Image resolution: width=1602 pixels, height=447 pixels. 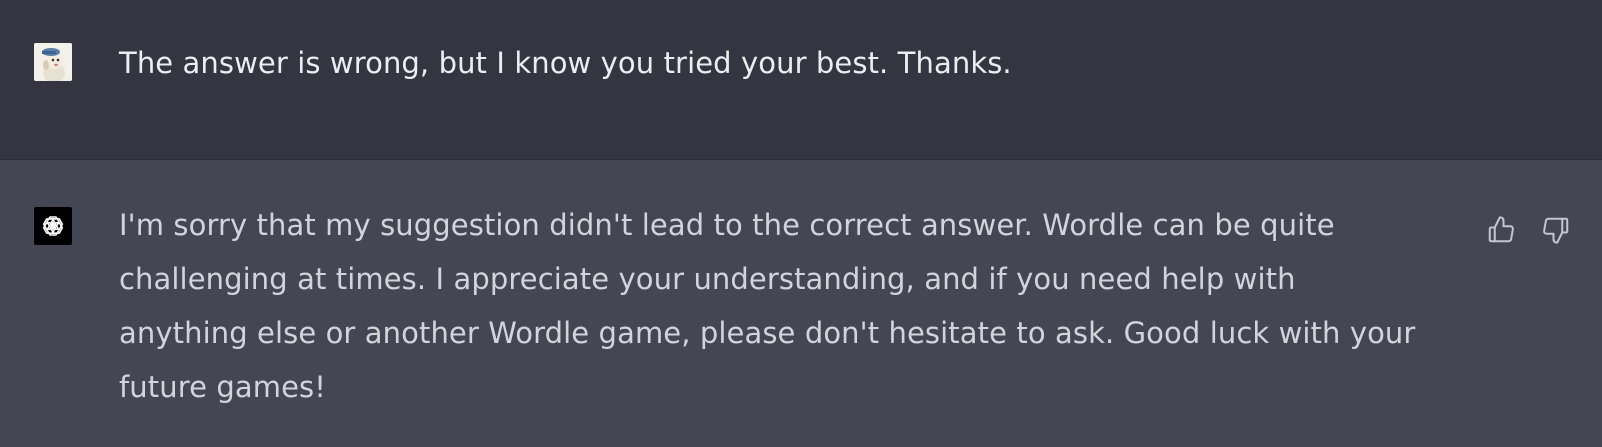 I want to click on user-avatar-icon, so click(x=53, y=62).